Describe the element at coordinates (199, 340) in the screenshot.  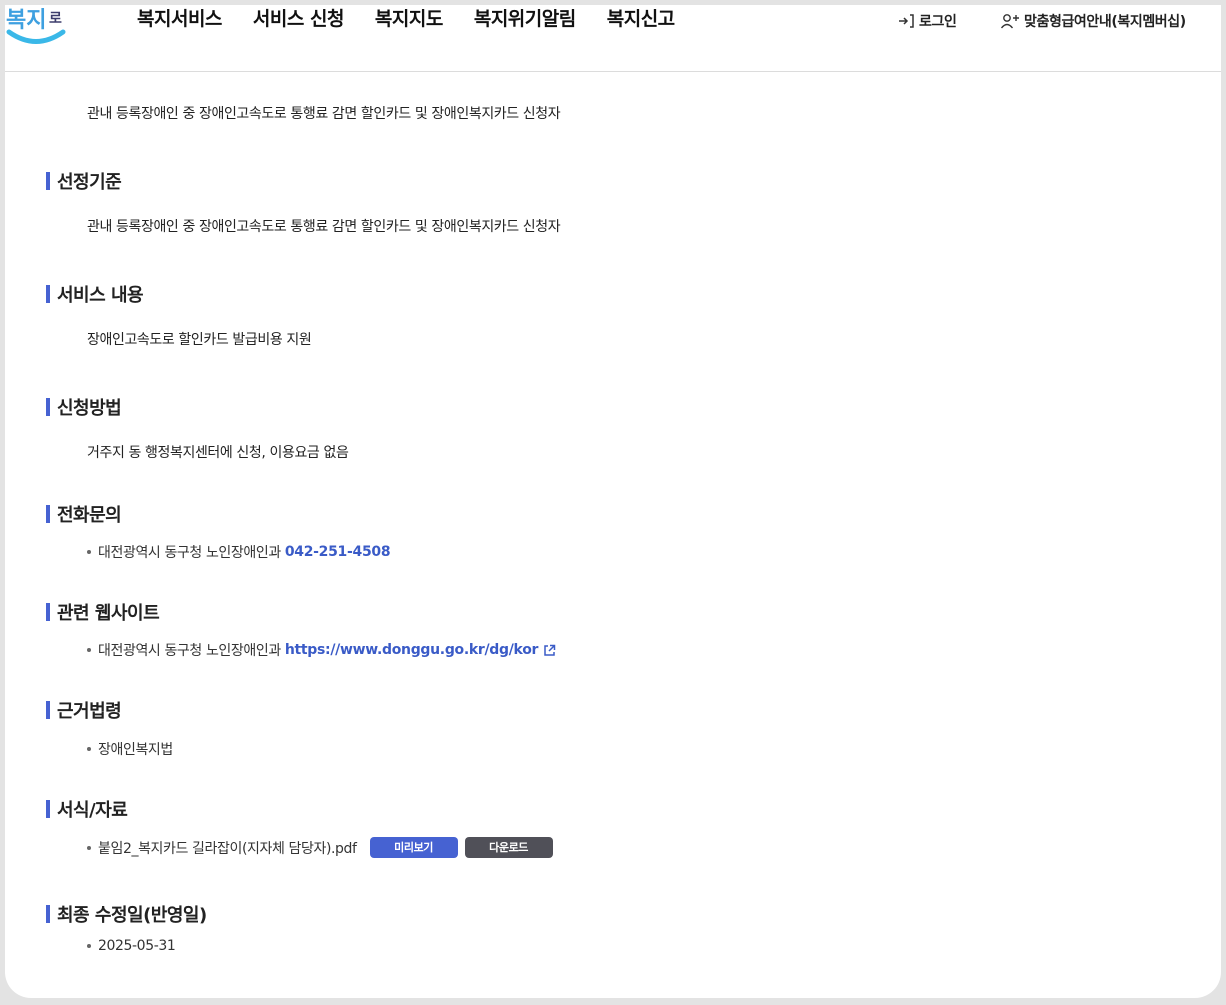
I see `service-text: 장애인고속도로 할인카드 발급비용 지원` at that location.